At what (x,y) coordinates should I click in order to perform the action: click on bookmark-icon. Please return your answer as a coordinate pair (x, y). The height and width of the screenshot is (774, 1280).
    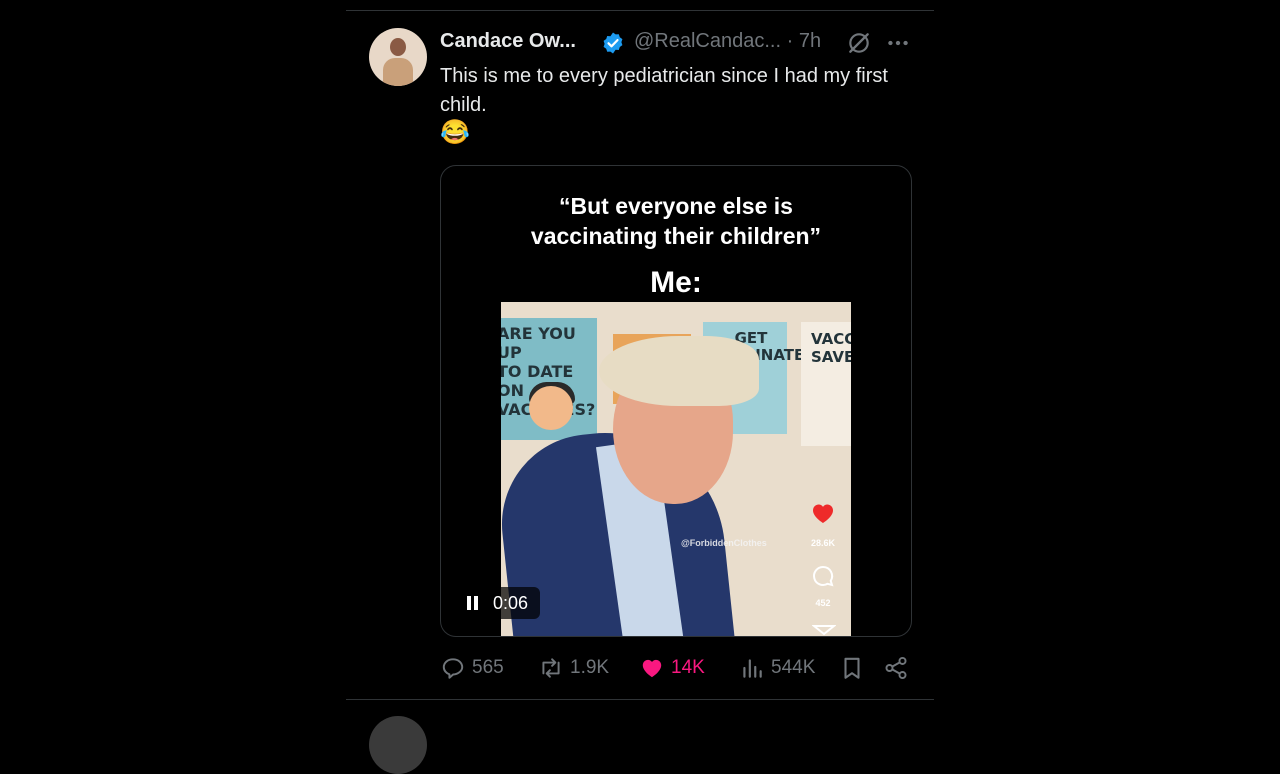
    Looking at the image, I should click on (852, 668).